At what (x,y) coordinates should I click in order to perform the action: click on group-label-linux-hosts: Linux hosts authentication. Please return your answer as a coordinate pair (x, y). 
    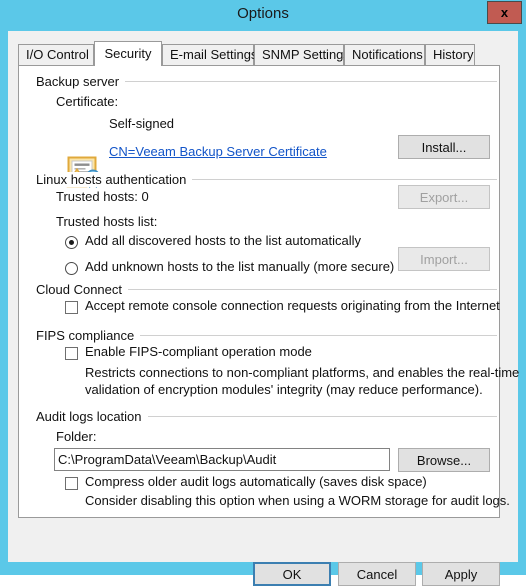
    Looking at the image, I should click on (114, 179).